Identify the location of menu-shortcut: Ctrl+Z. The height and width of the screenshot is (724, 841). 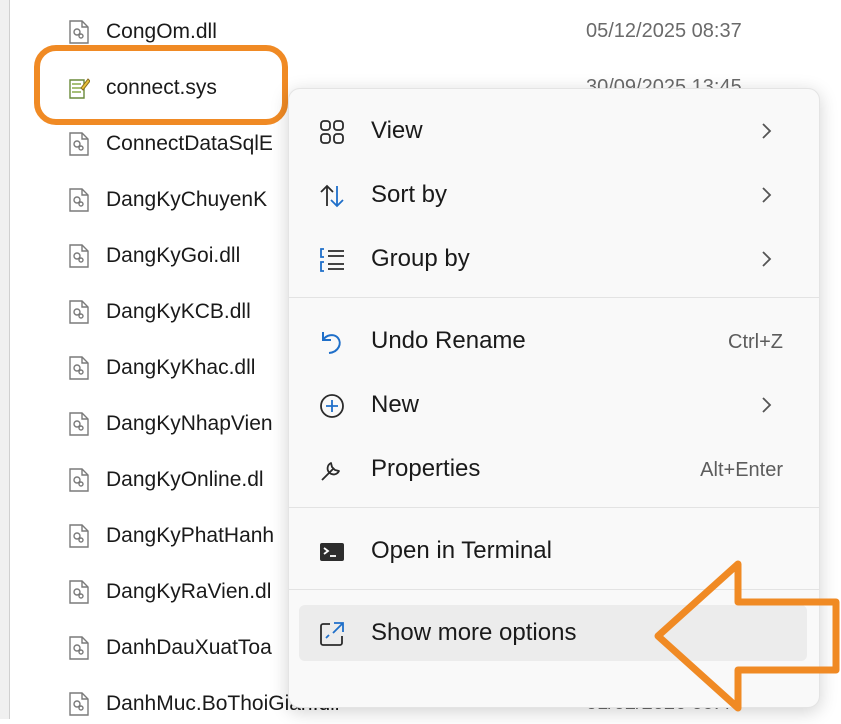
(755, 342).